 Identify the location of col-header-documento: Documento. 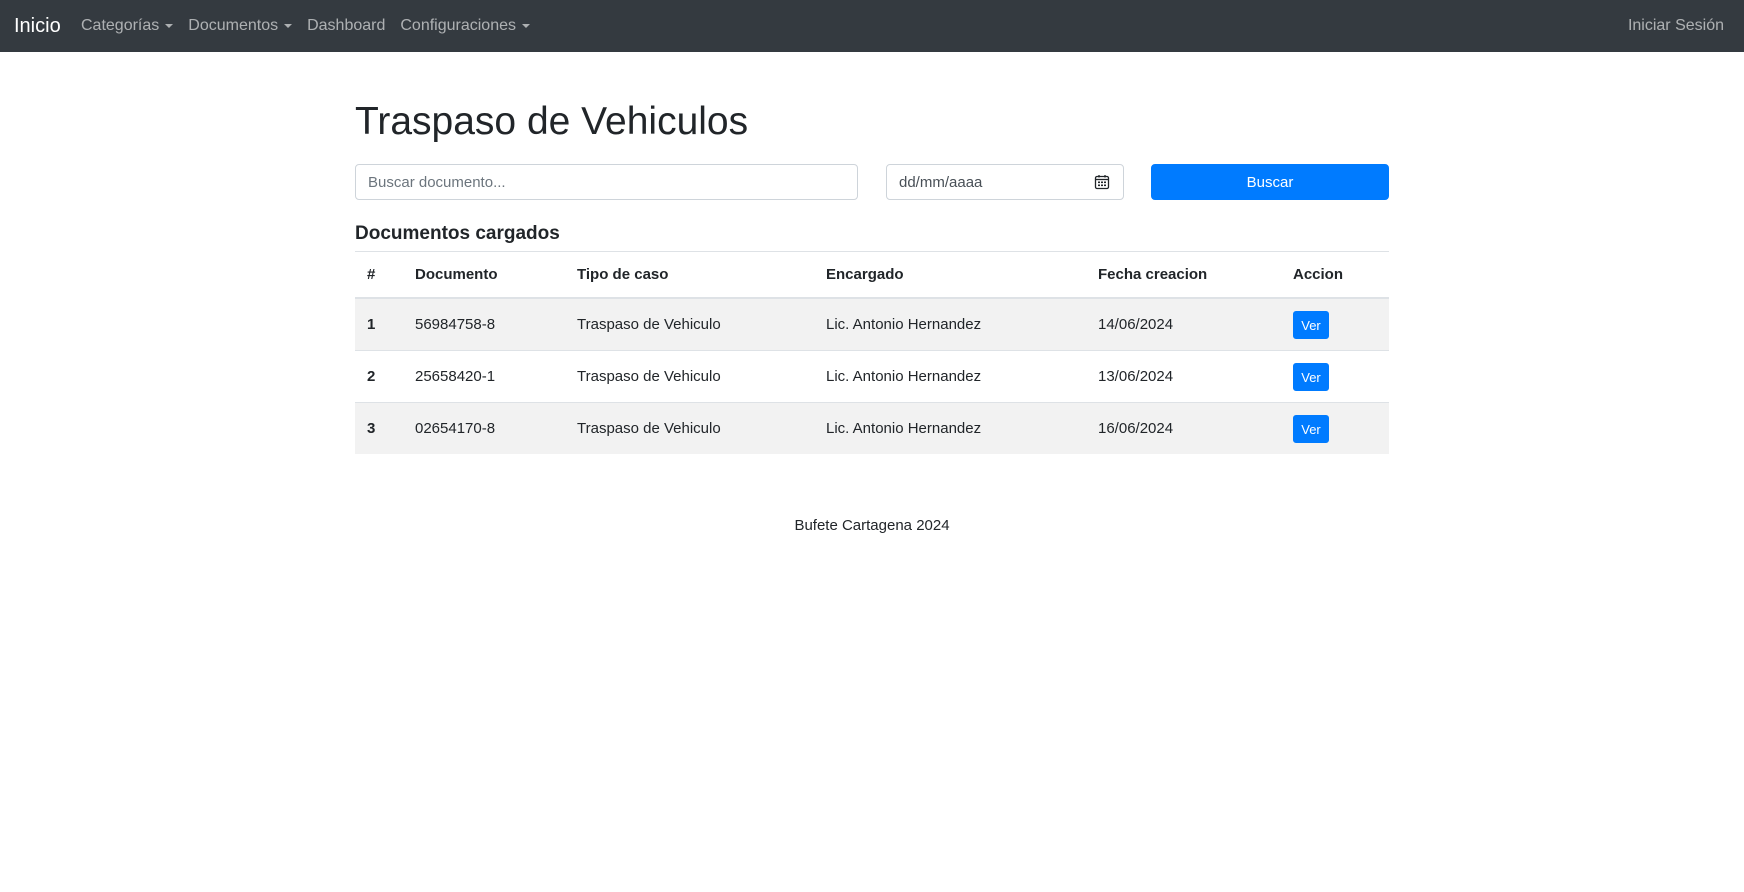
(484, 275).